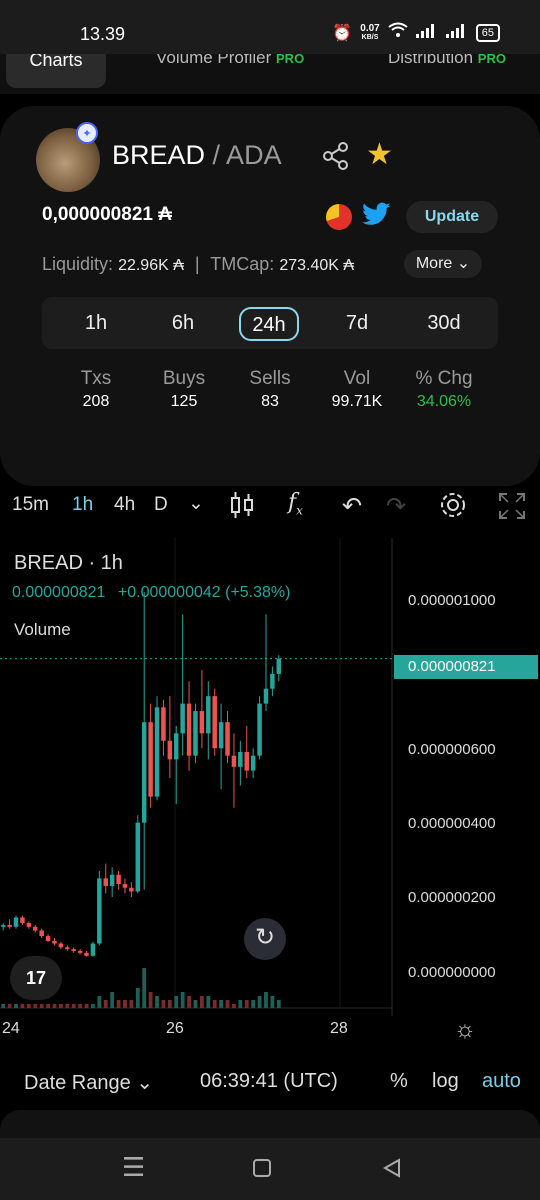 The image size is (540, 1200). What do you see at coordinates (133, 1167) in the screenshot?
I see `recent-apps-icon: ☰` at bounding box center [133, 1167].